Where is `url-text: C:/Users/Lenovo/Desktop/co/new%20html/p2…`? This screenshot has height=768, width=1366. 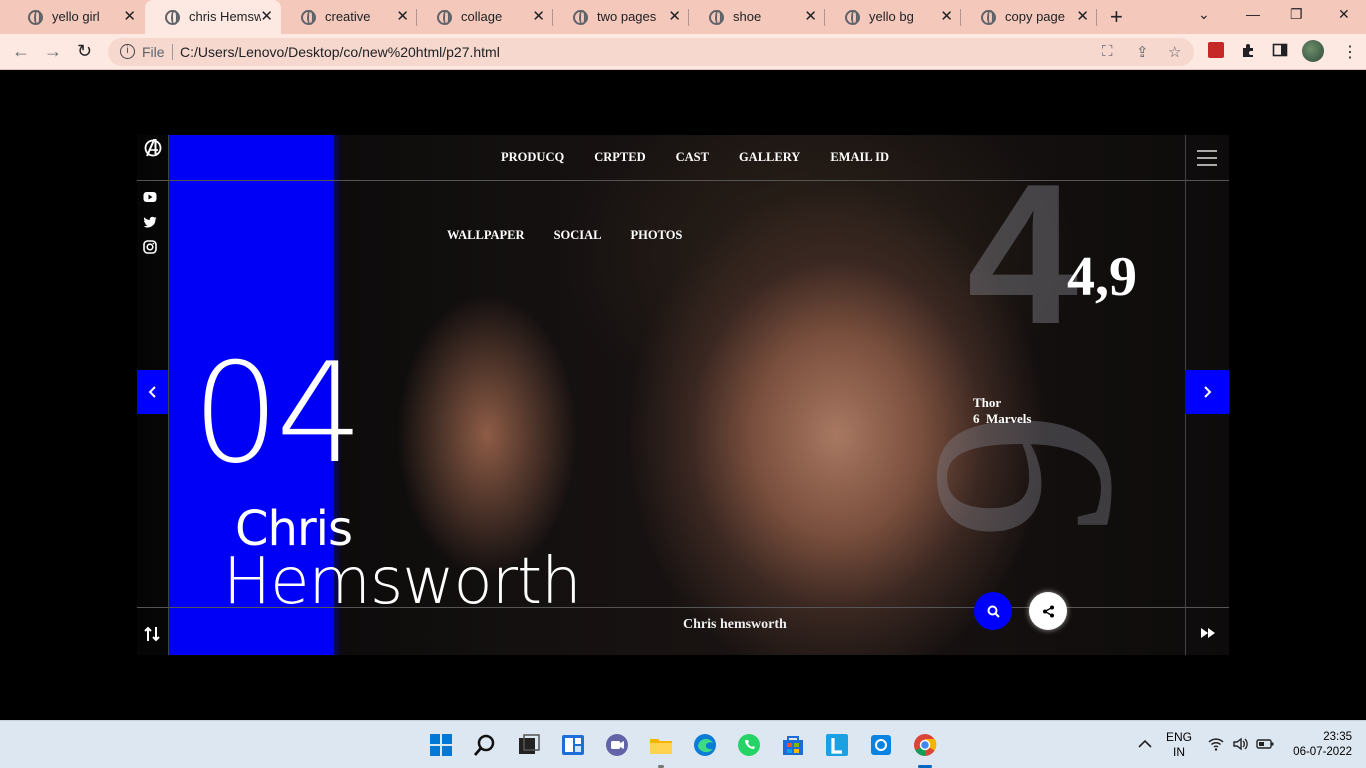 url-text: C:/Users/Lenovo/Desktop/co/new%20html/p2… is located at coordinates (340, 52).